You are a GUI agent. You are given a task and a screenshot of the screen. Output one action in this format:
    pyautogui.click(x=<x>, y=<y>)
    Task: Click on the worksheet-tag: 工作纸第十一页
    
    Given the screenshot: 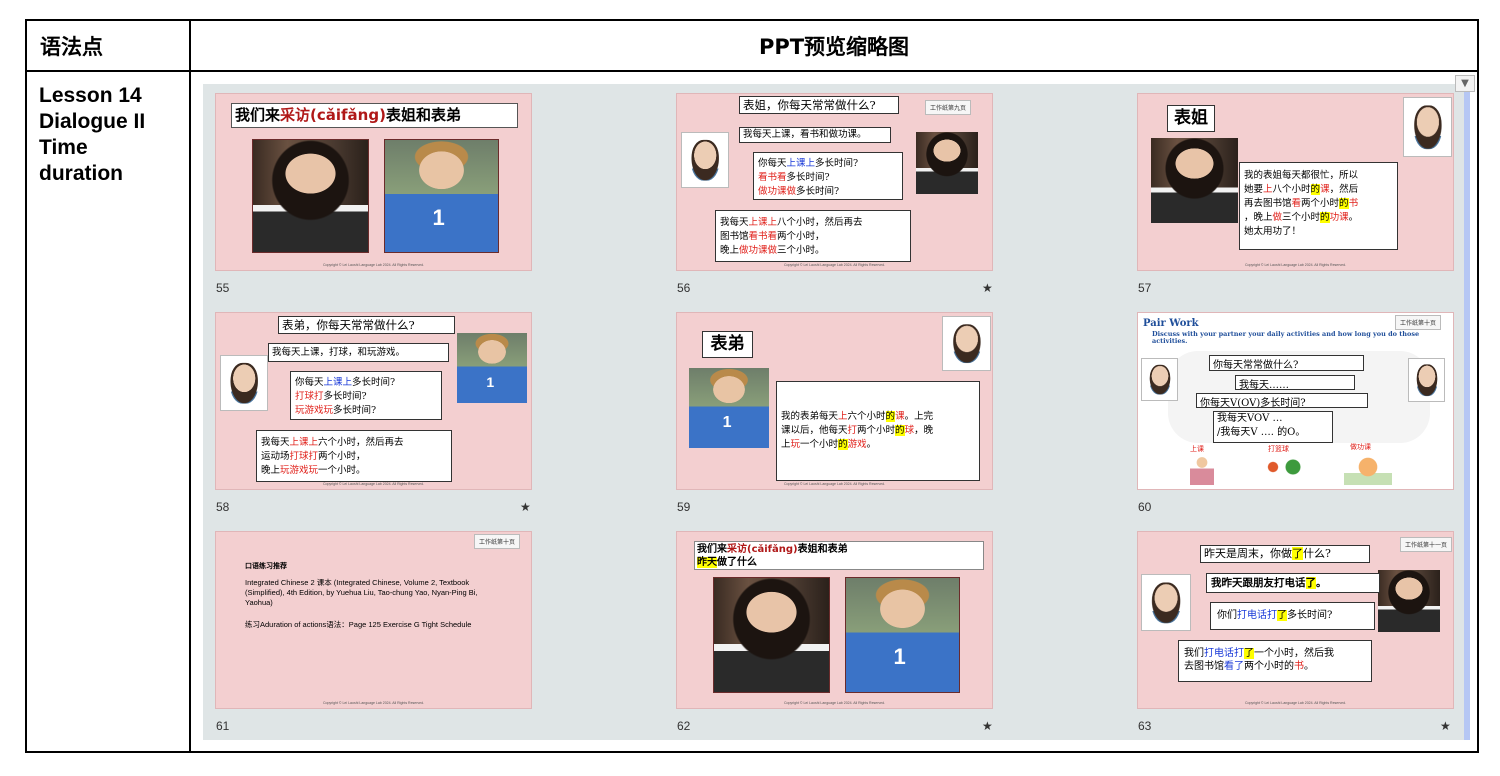 What is the action you would take?
    pyautogui.click(x=1426, y=544)
    